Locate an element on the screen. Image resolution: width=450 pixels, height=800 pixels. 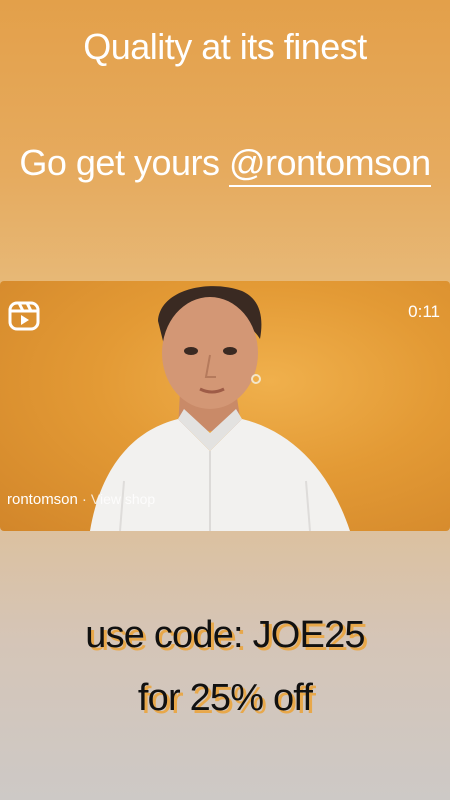
view-shop-link: View shop is located at coordinates (123, 499).